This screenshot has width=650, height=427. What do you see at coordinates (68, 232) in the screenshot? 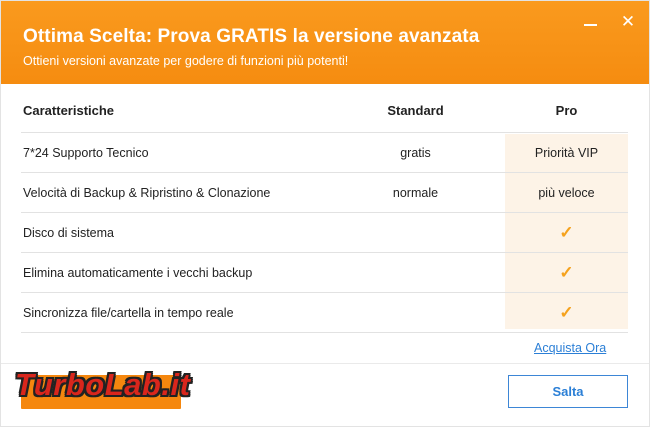
I see `feature-name: Disco di sistema` at bounding box center [68, 232].